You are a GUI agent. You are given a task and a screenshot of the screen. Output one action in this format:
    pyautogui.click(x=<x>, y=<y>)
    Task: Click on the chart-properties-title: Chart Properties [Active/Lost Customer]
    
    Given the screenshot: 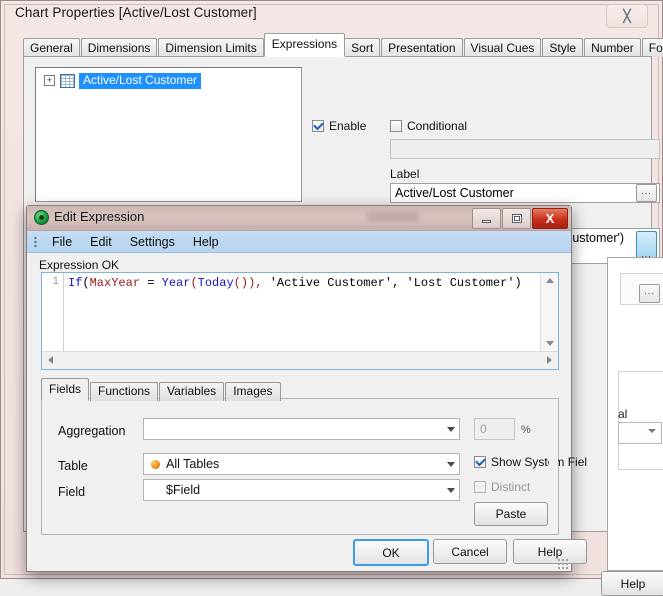 What is the action you would take?
    pyautogui.click(x=136, y=12)
    